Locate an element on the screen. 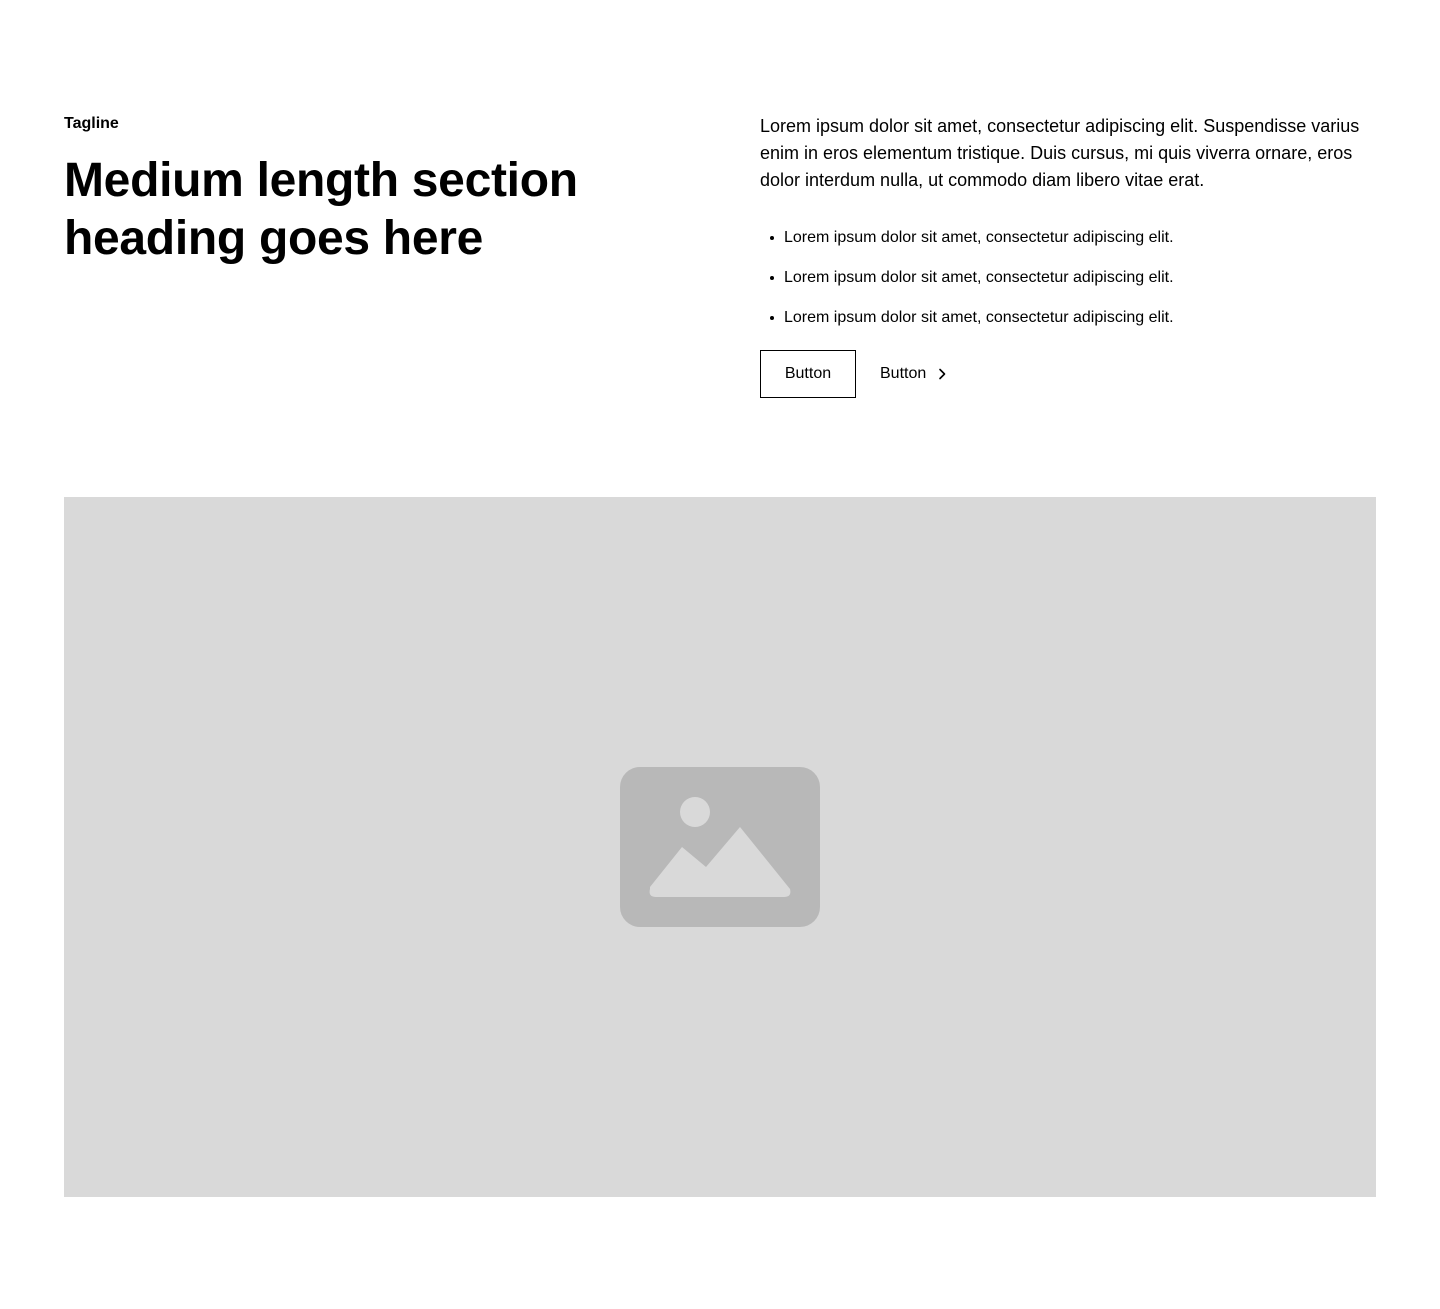 The height and width of the screenshot is (1309, 1440). tagline: Tagline is located at coordinates (91, 123).